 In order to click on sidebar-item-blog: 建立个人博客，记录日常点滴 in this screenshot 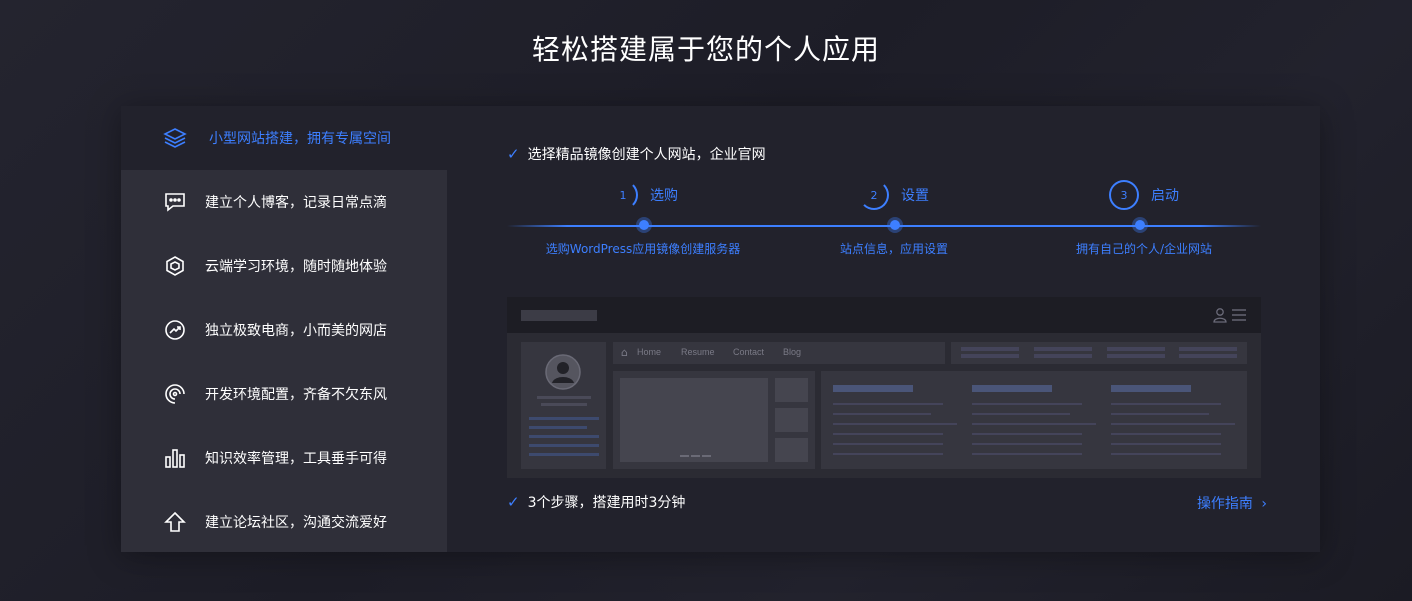, I will do `click(284, 202)`.